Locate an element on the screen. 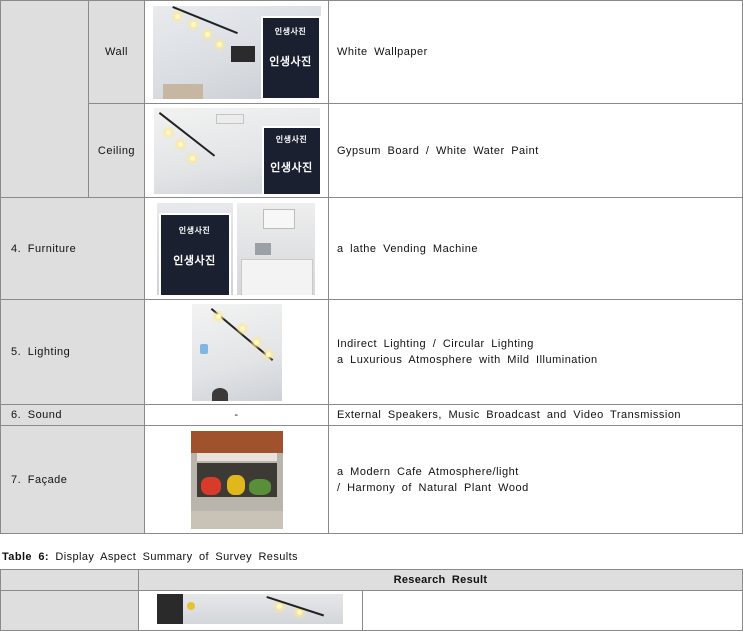 The image size is (743, 631). facade-photo is located at coordinates (236, 479).